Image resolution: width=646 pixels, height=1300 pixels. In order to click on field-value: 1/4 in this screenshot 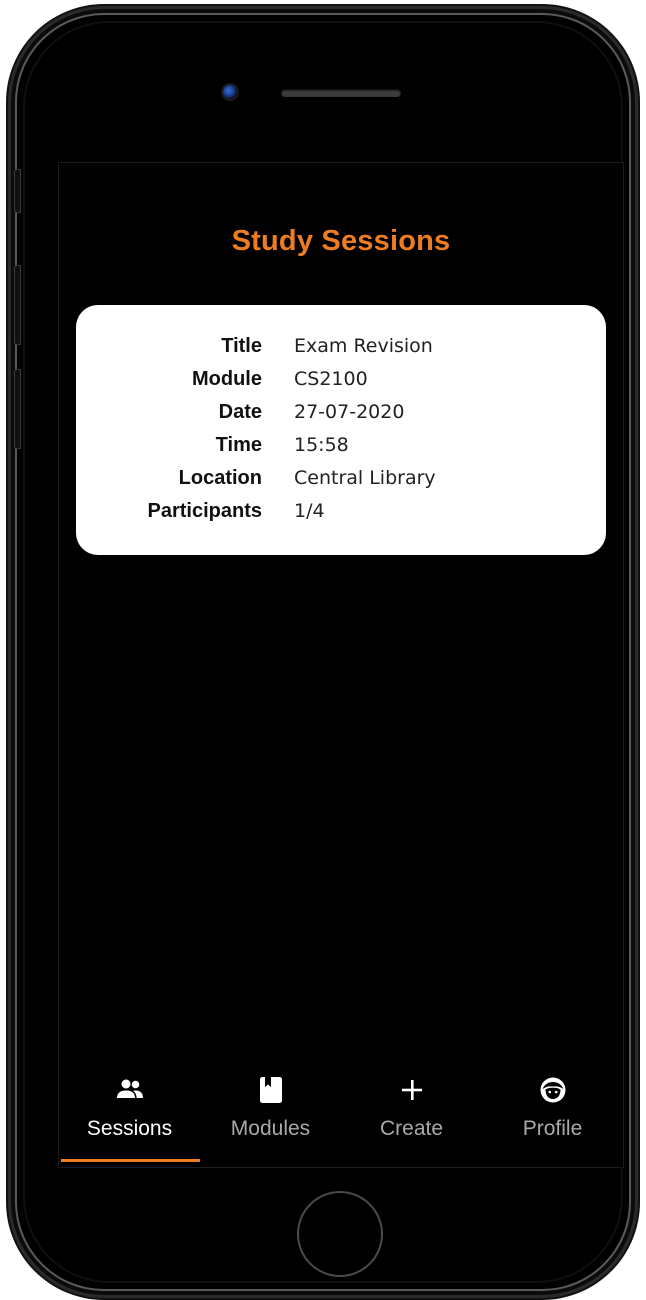, I will do `click(309, 511)`.